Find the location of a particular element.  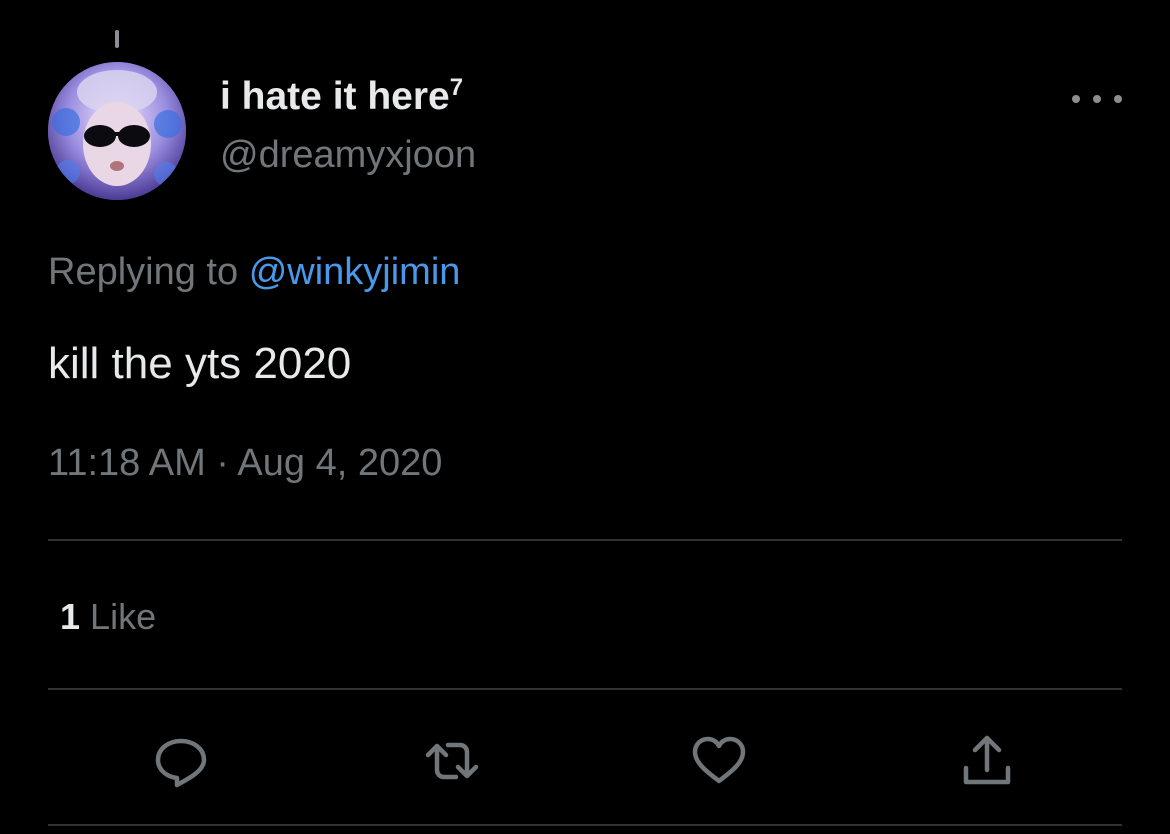

replying-to-label: Replying to is located at coordinates (143, 272).